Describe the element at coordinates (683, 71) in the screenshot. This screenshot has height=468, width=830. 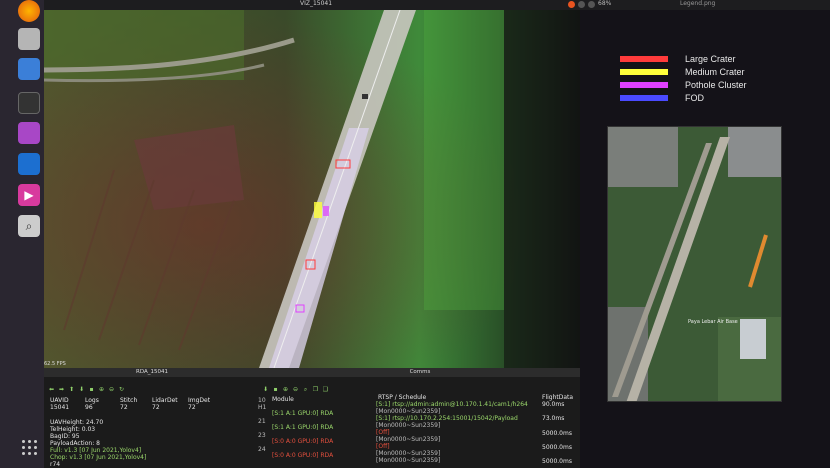
I see `legend-item-medium-crater: Medium Crater` at that location.